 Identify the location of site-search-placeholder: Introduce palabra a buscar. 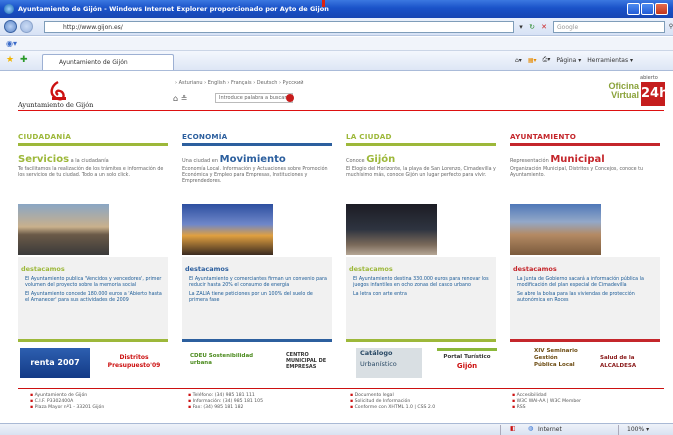
(253, 98).